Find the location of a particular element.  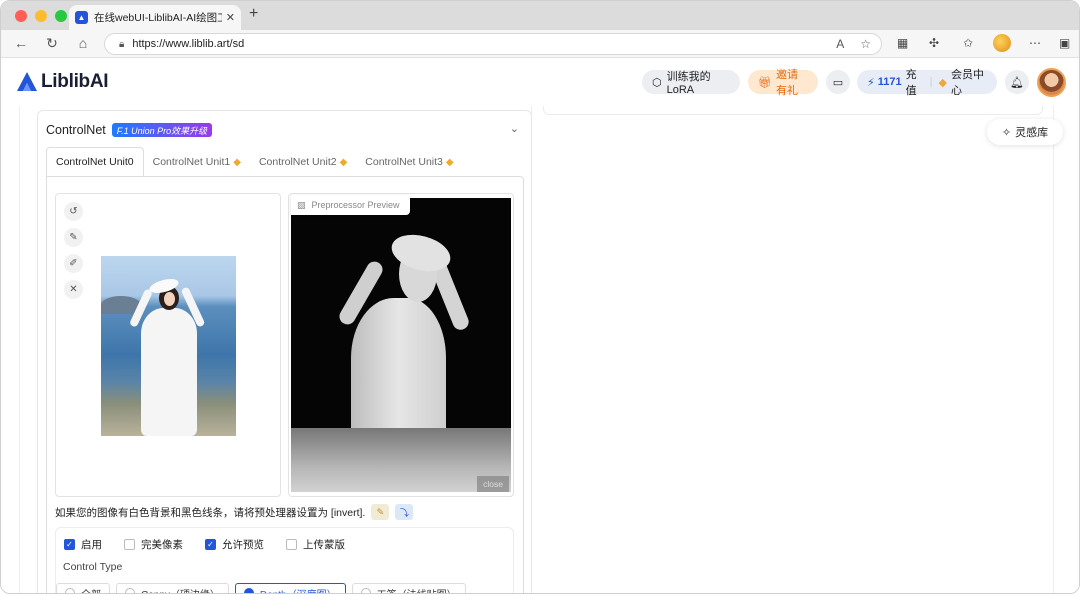

checkbox-row: ✓ 启用 完美像素 ✓ 允许预览 上传蒙版 is located at coordinates (215, 544).